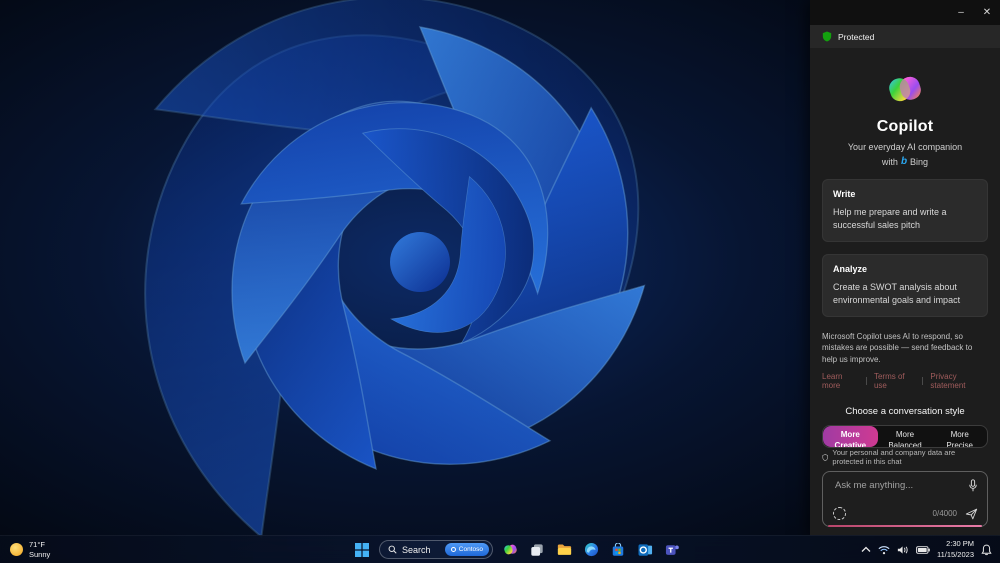  Describe the element at coordinates (959, 381) in the screenshot. I see `privacy-statement-link: Privacy statement` at that location.